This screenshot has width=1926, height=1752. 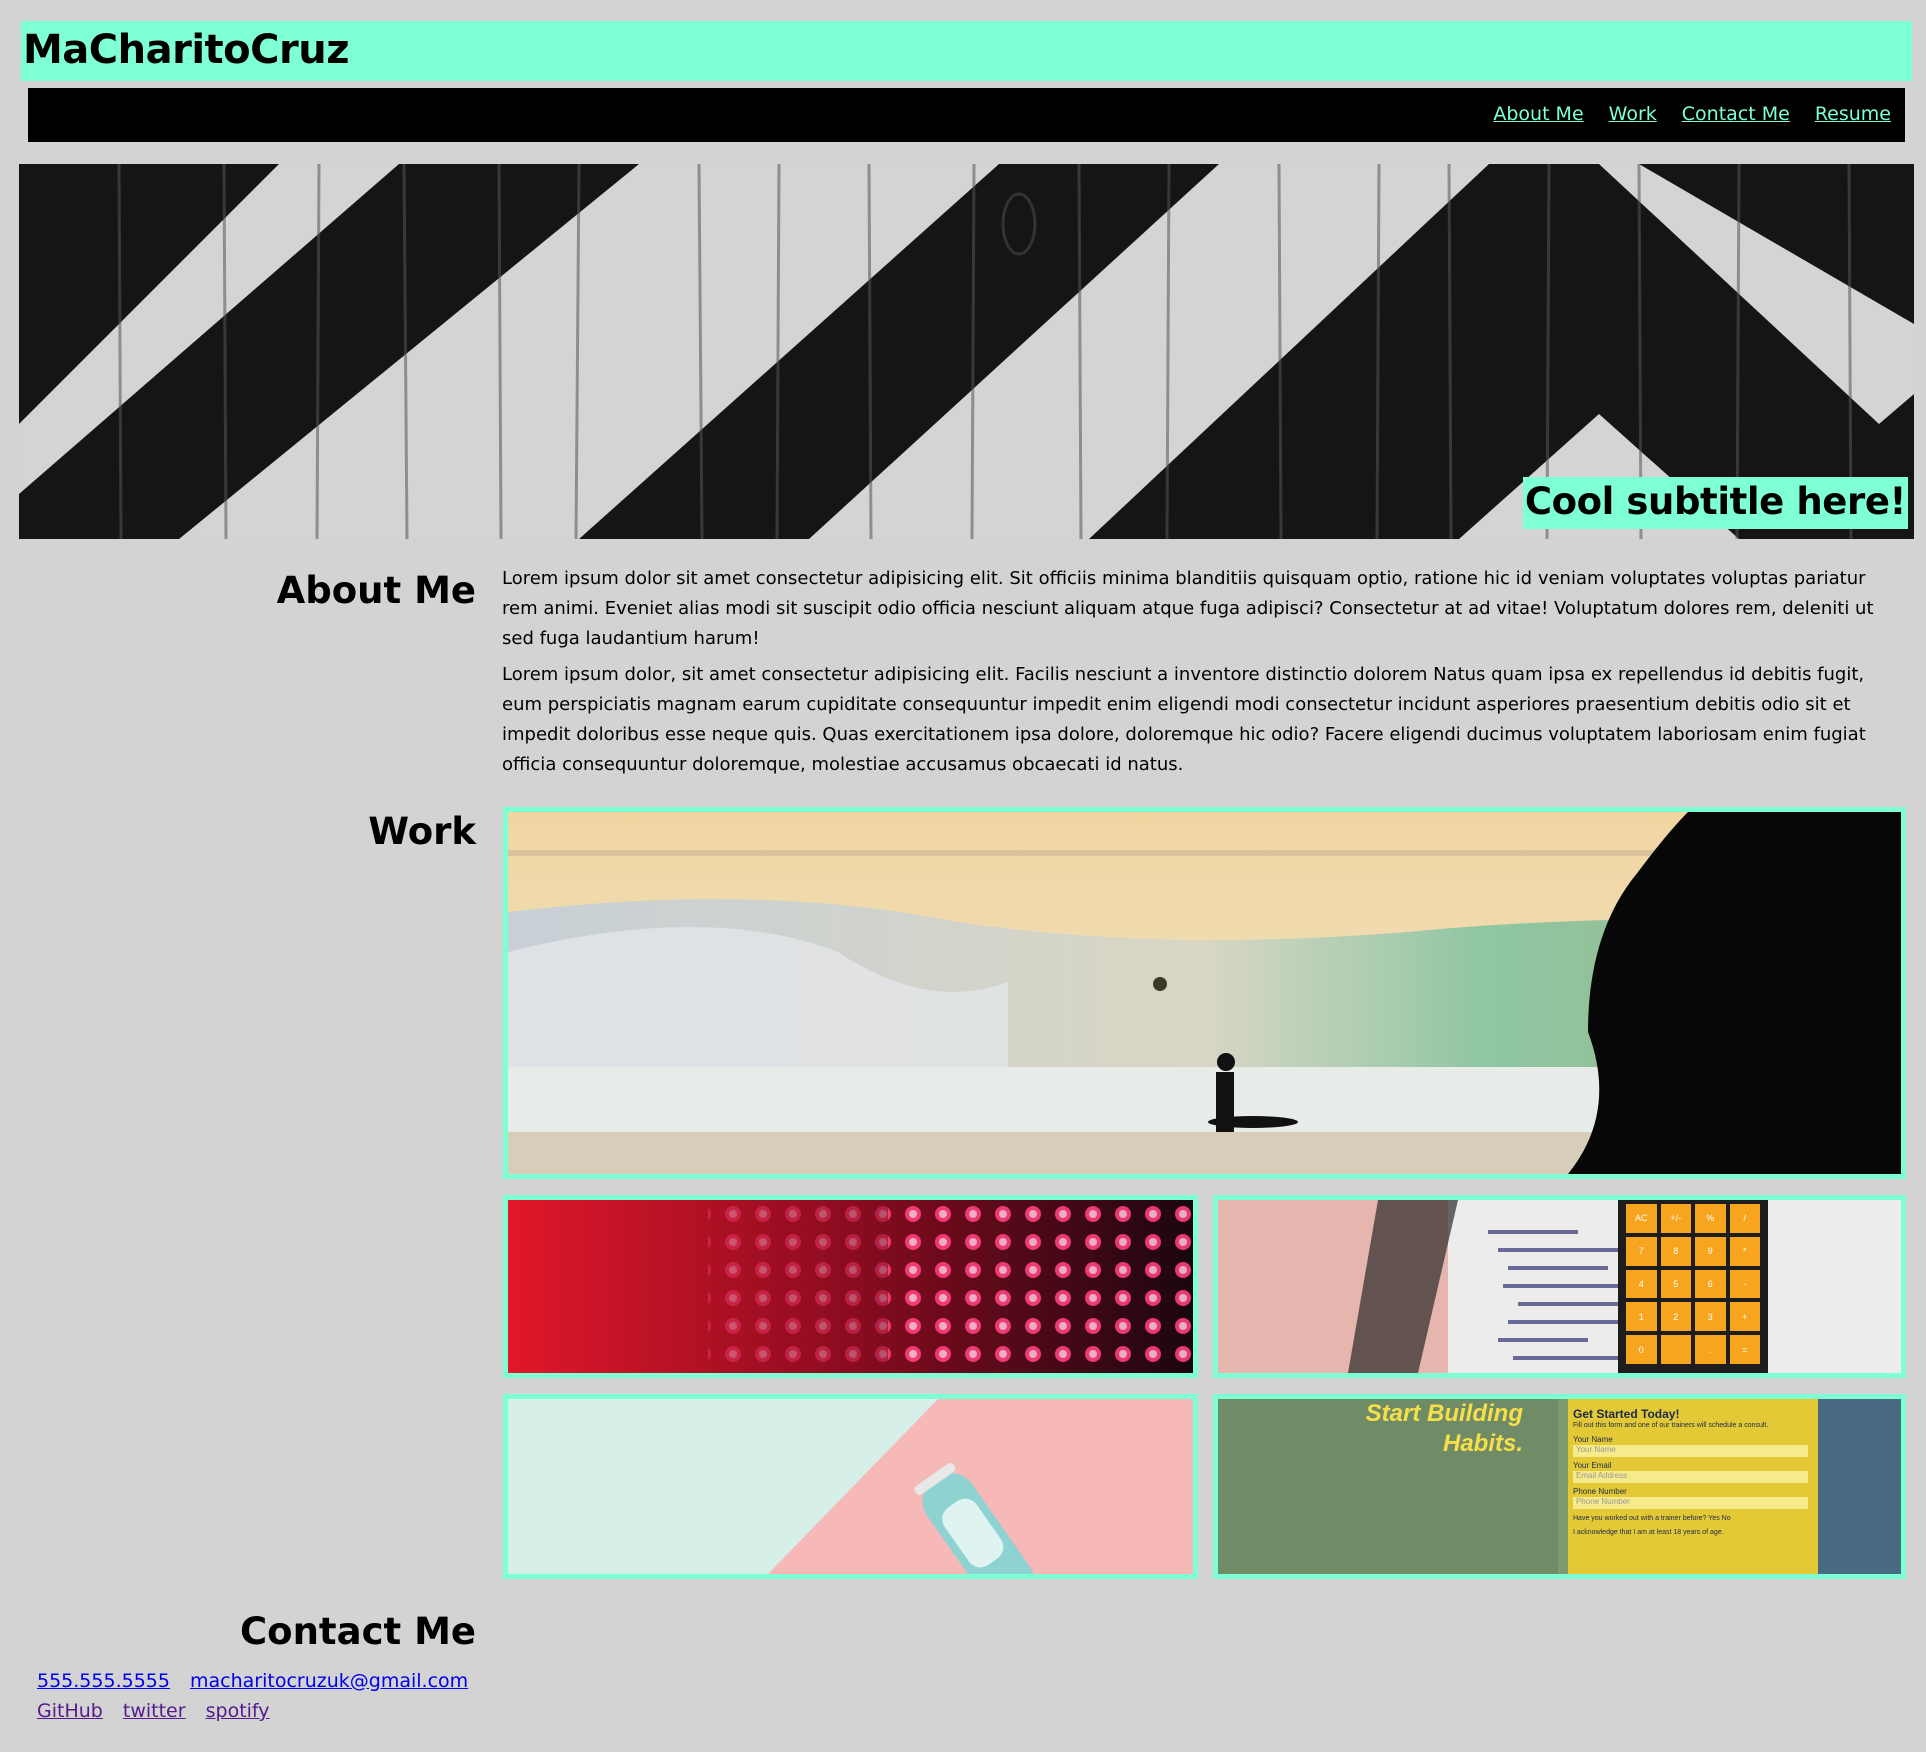 I want to click on led-lights-image, so click(x=850, y=1286).